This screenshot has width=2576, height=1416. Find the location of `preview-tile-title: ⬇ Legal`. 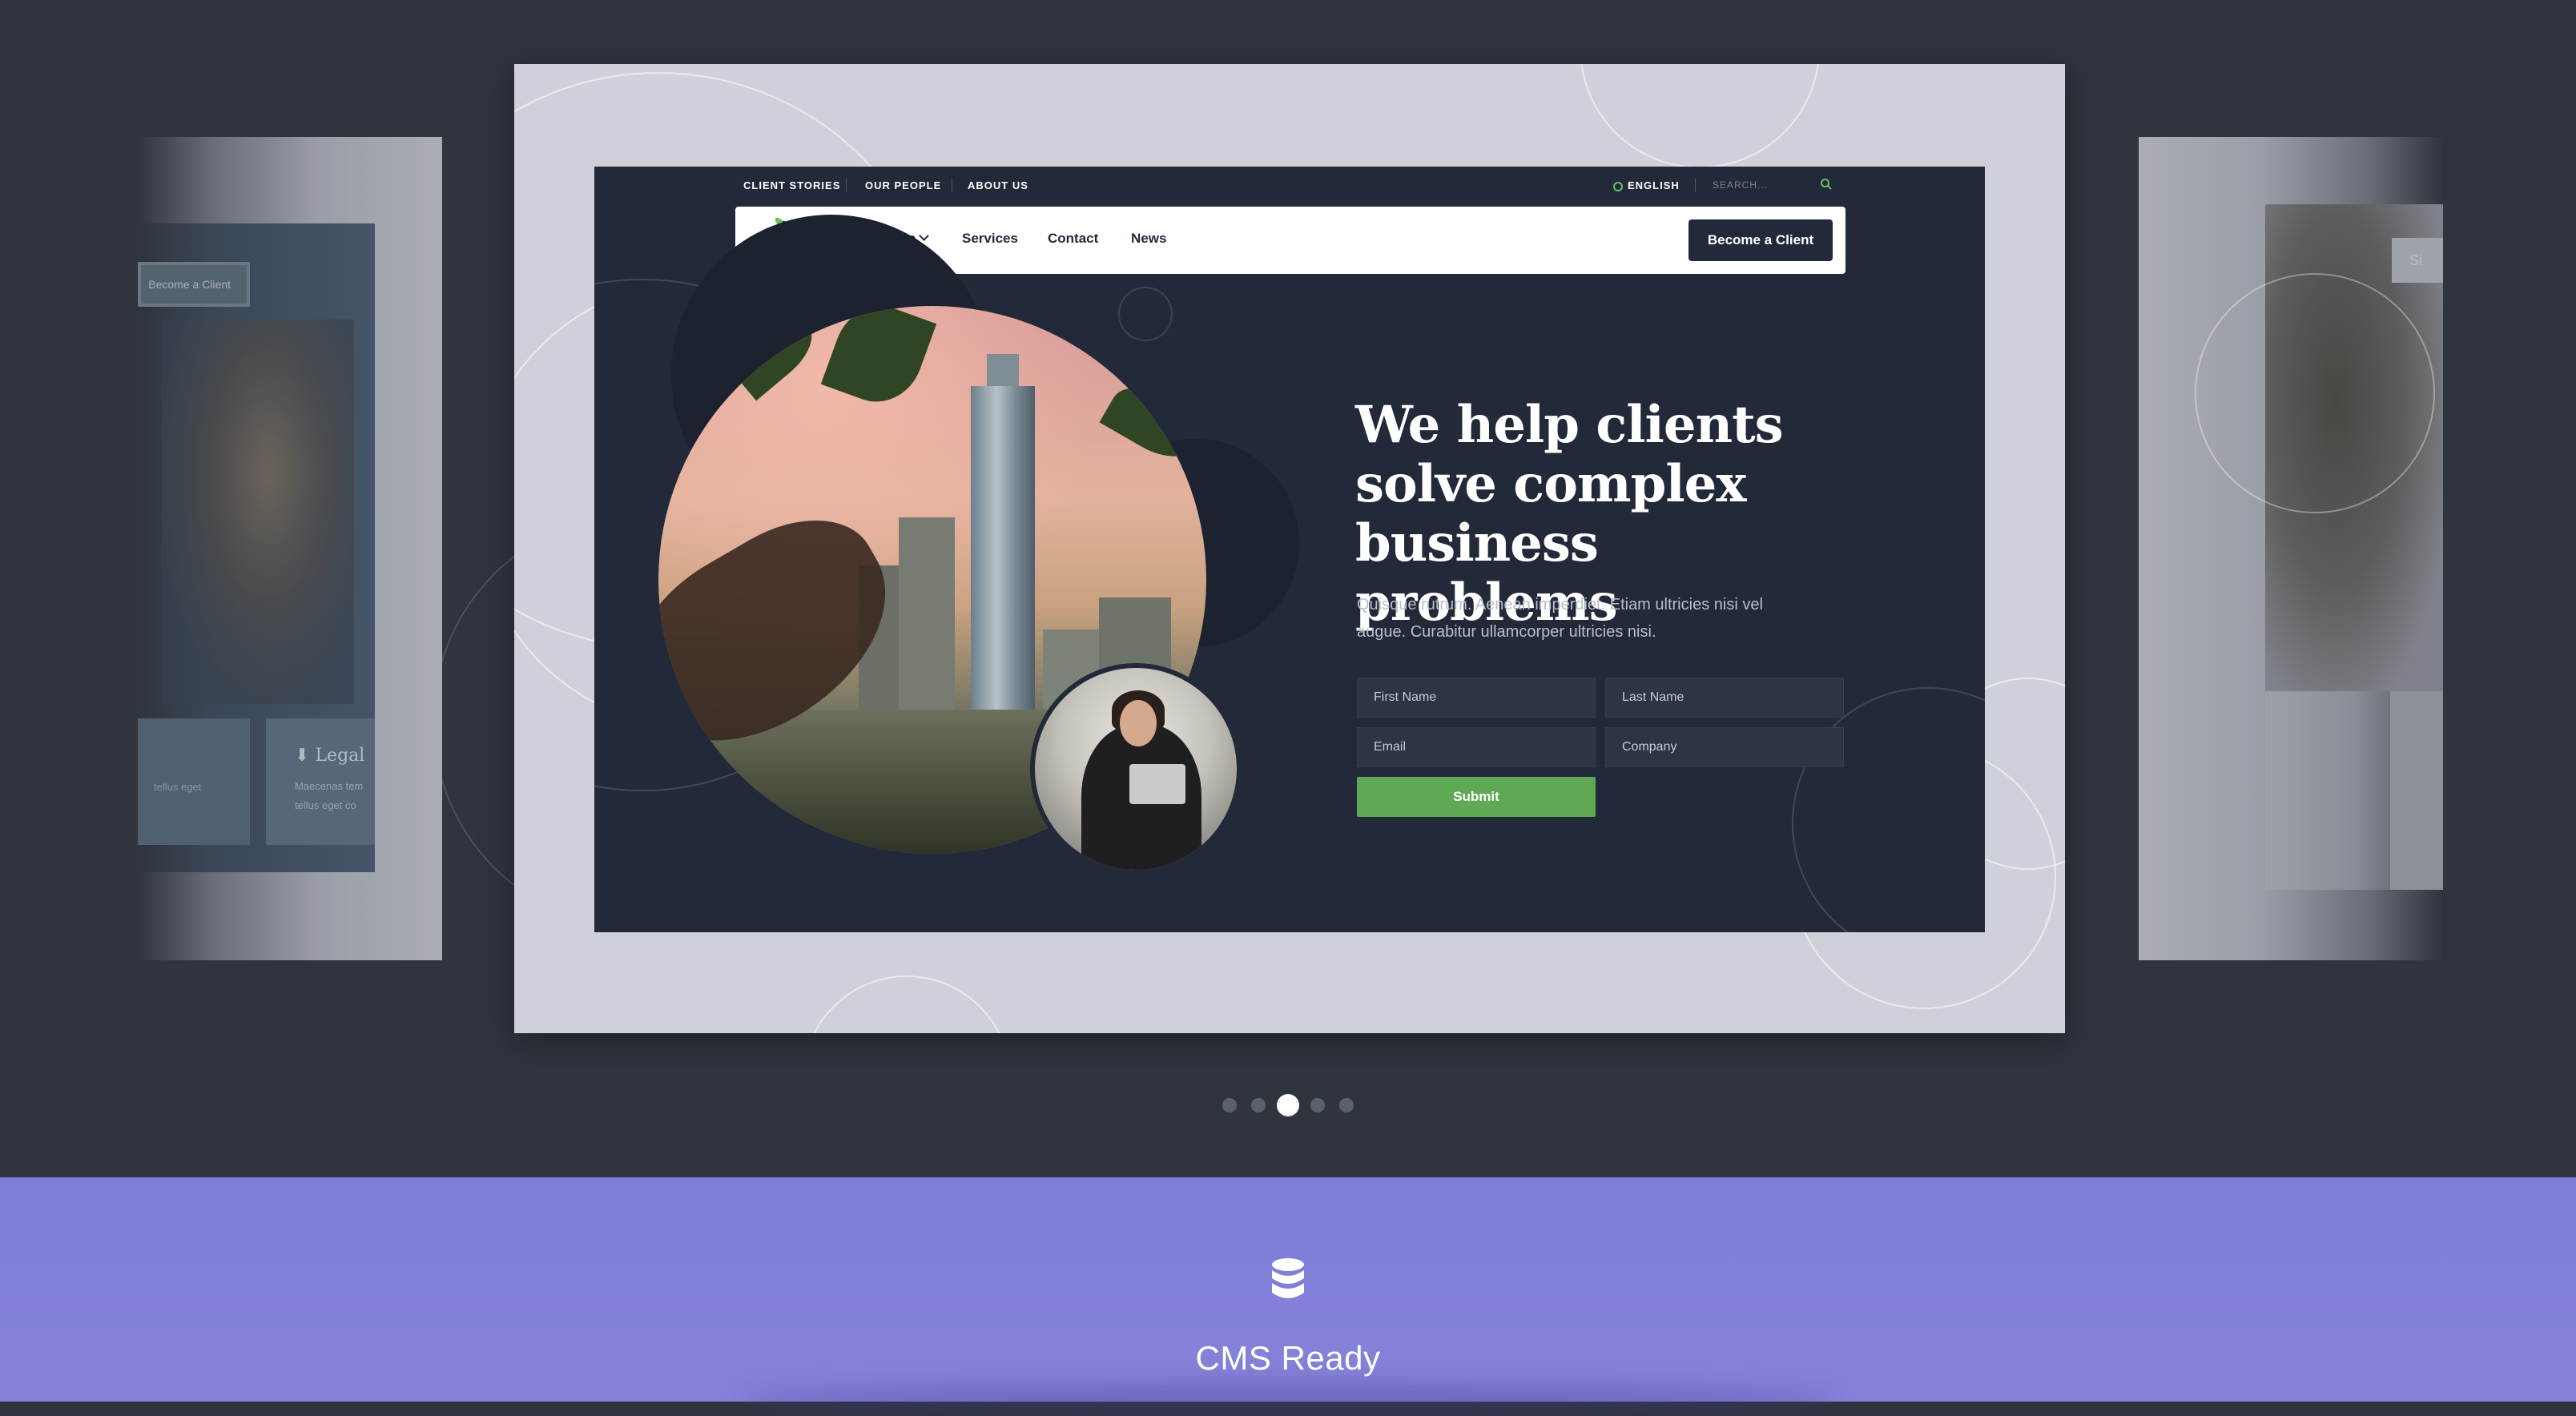

preview-tile-title: ⬇ Legal is located at coordinates (330, 756).